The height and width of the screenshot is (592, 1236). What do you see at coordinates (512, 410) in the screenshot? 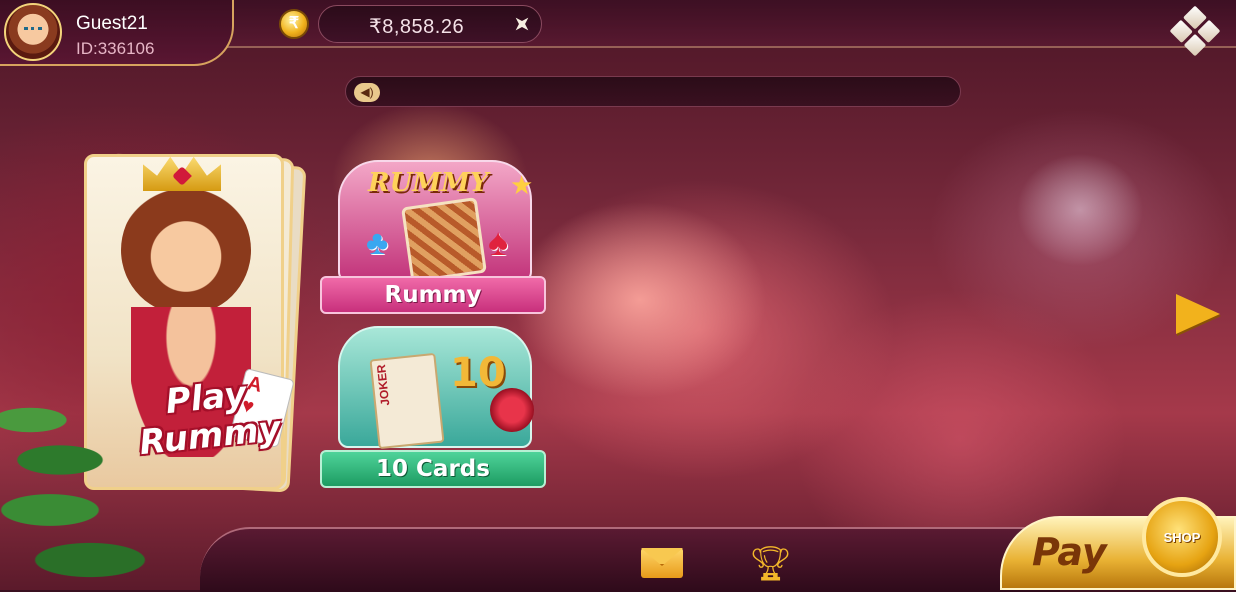
I see `rose-icon` at bounding box center [512, 410].